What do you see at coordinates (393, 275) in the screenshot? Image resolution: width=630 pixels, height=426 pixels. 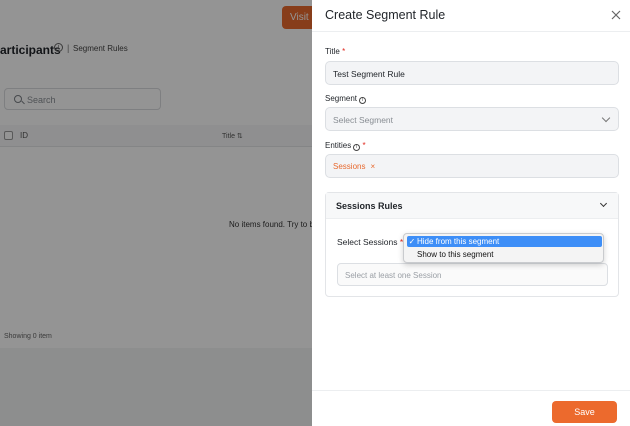 I see `session-placeholder: Select at least one Session` at bounding box center [393, 275].